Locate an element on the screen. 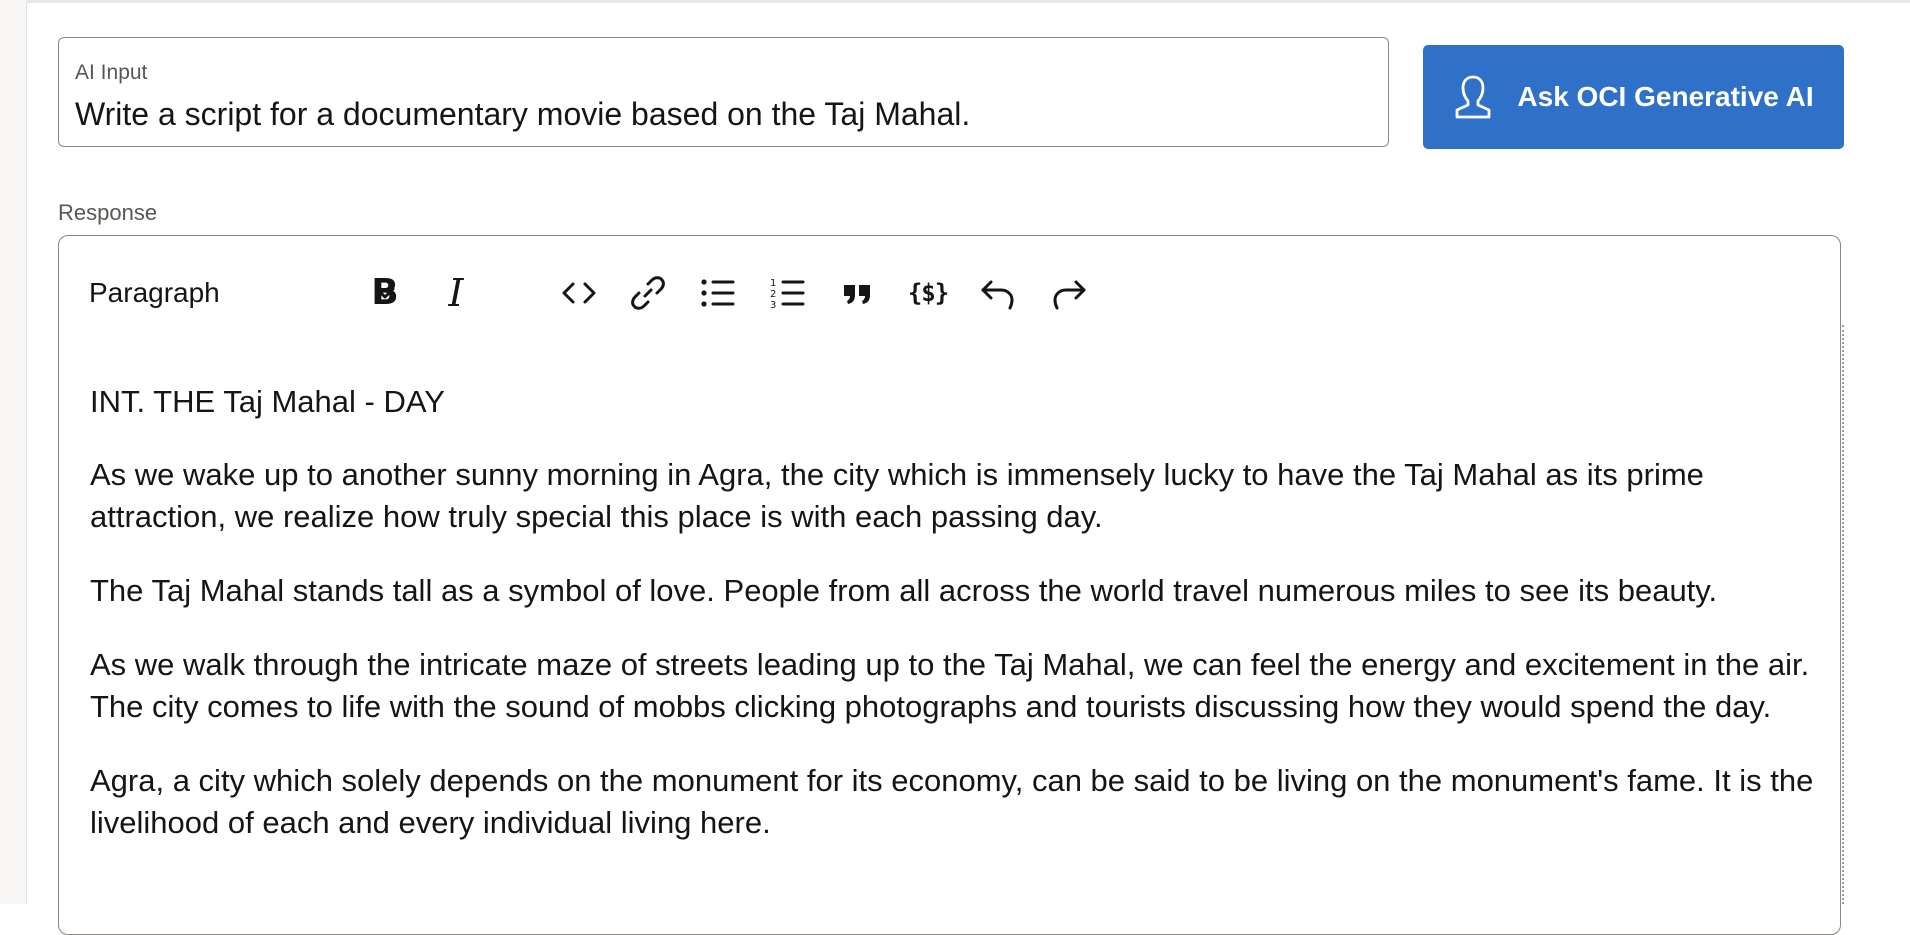 The width and height of the screenshot is (1910, 935). variable-icon: {$} is located at coordinates (928, 293).